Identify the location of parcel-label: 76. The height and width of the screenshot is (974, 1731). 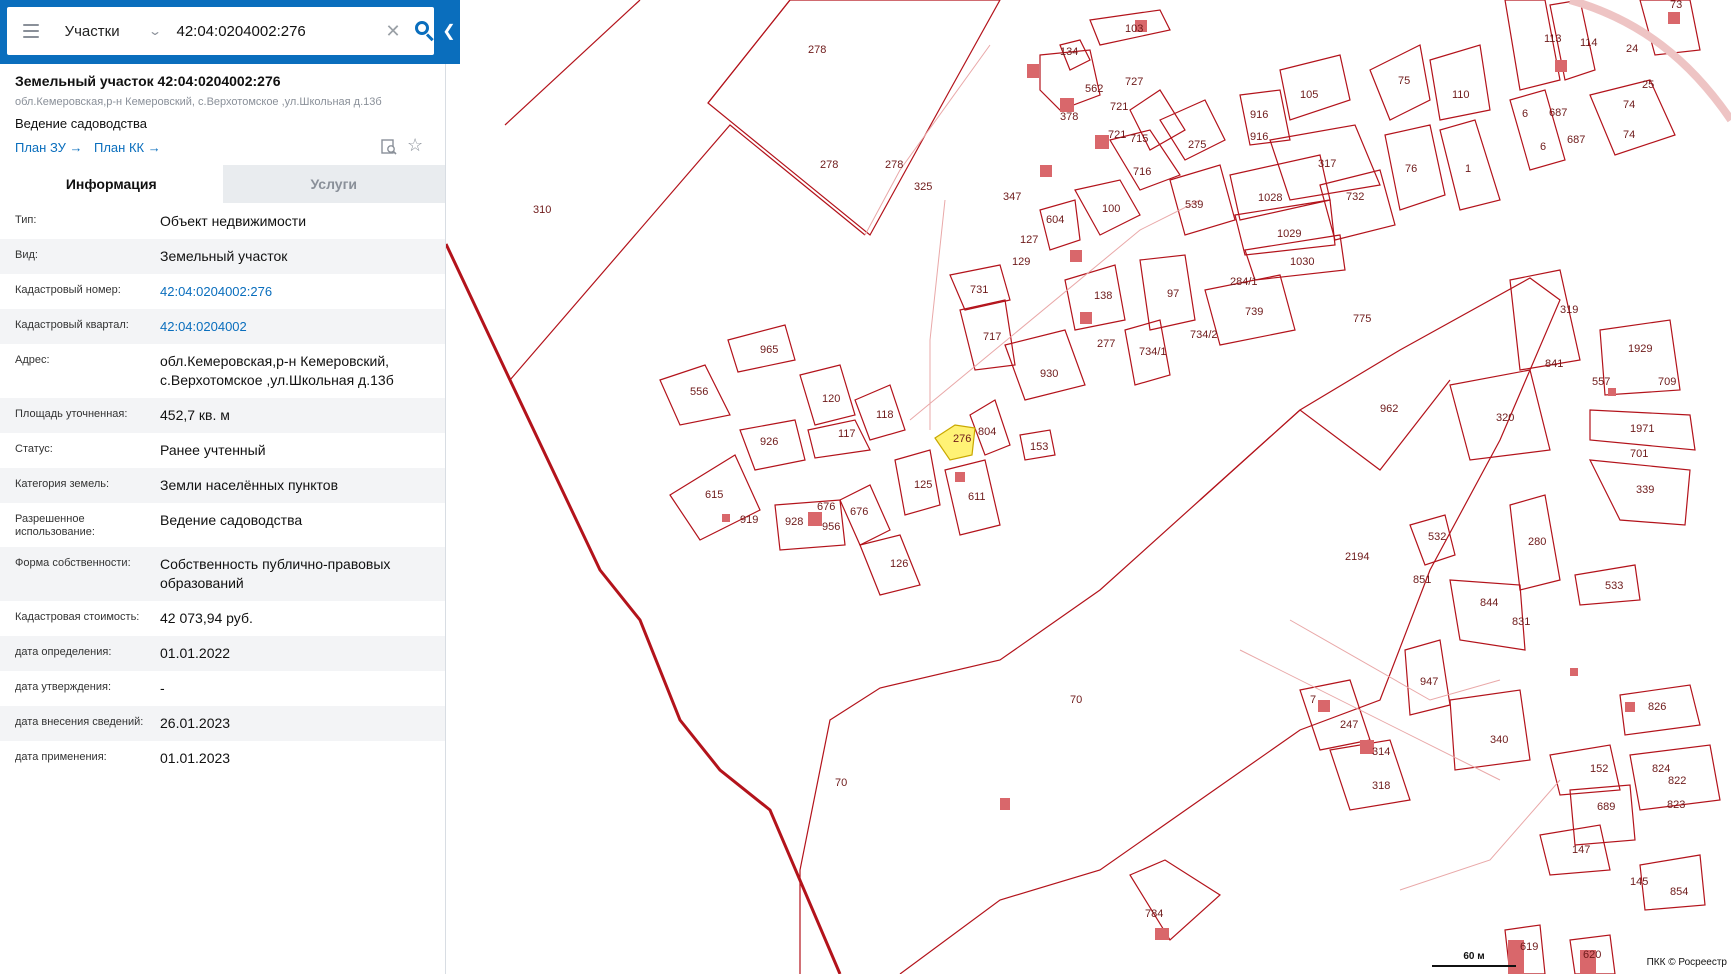
(1411, 169).